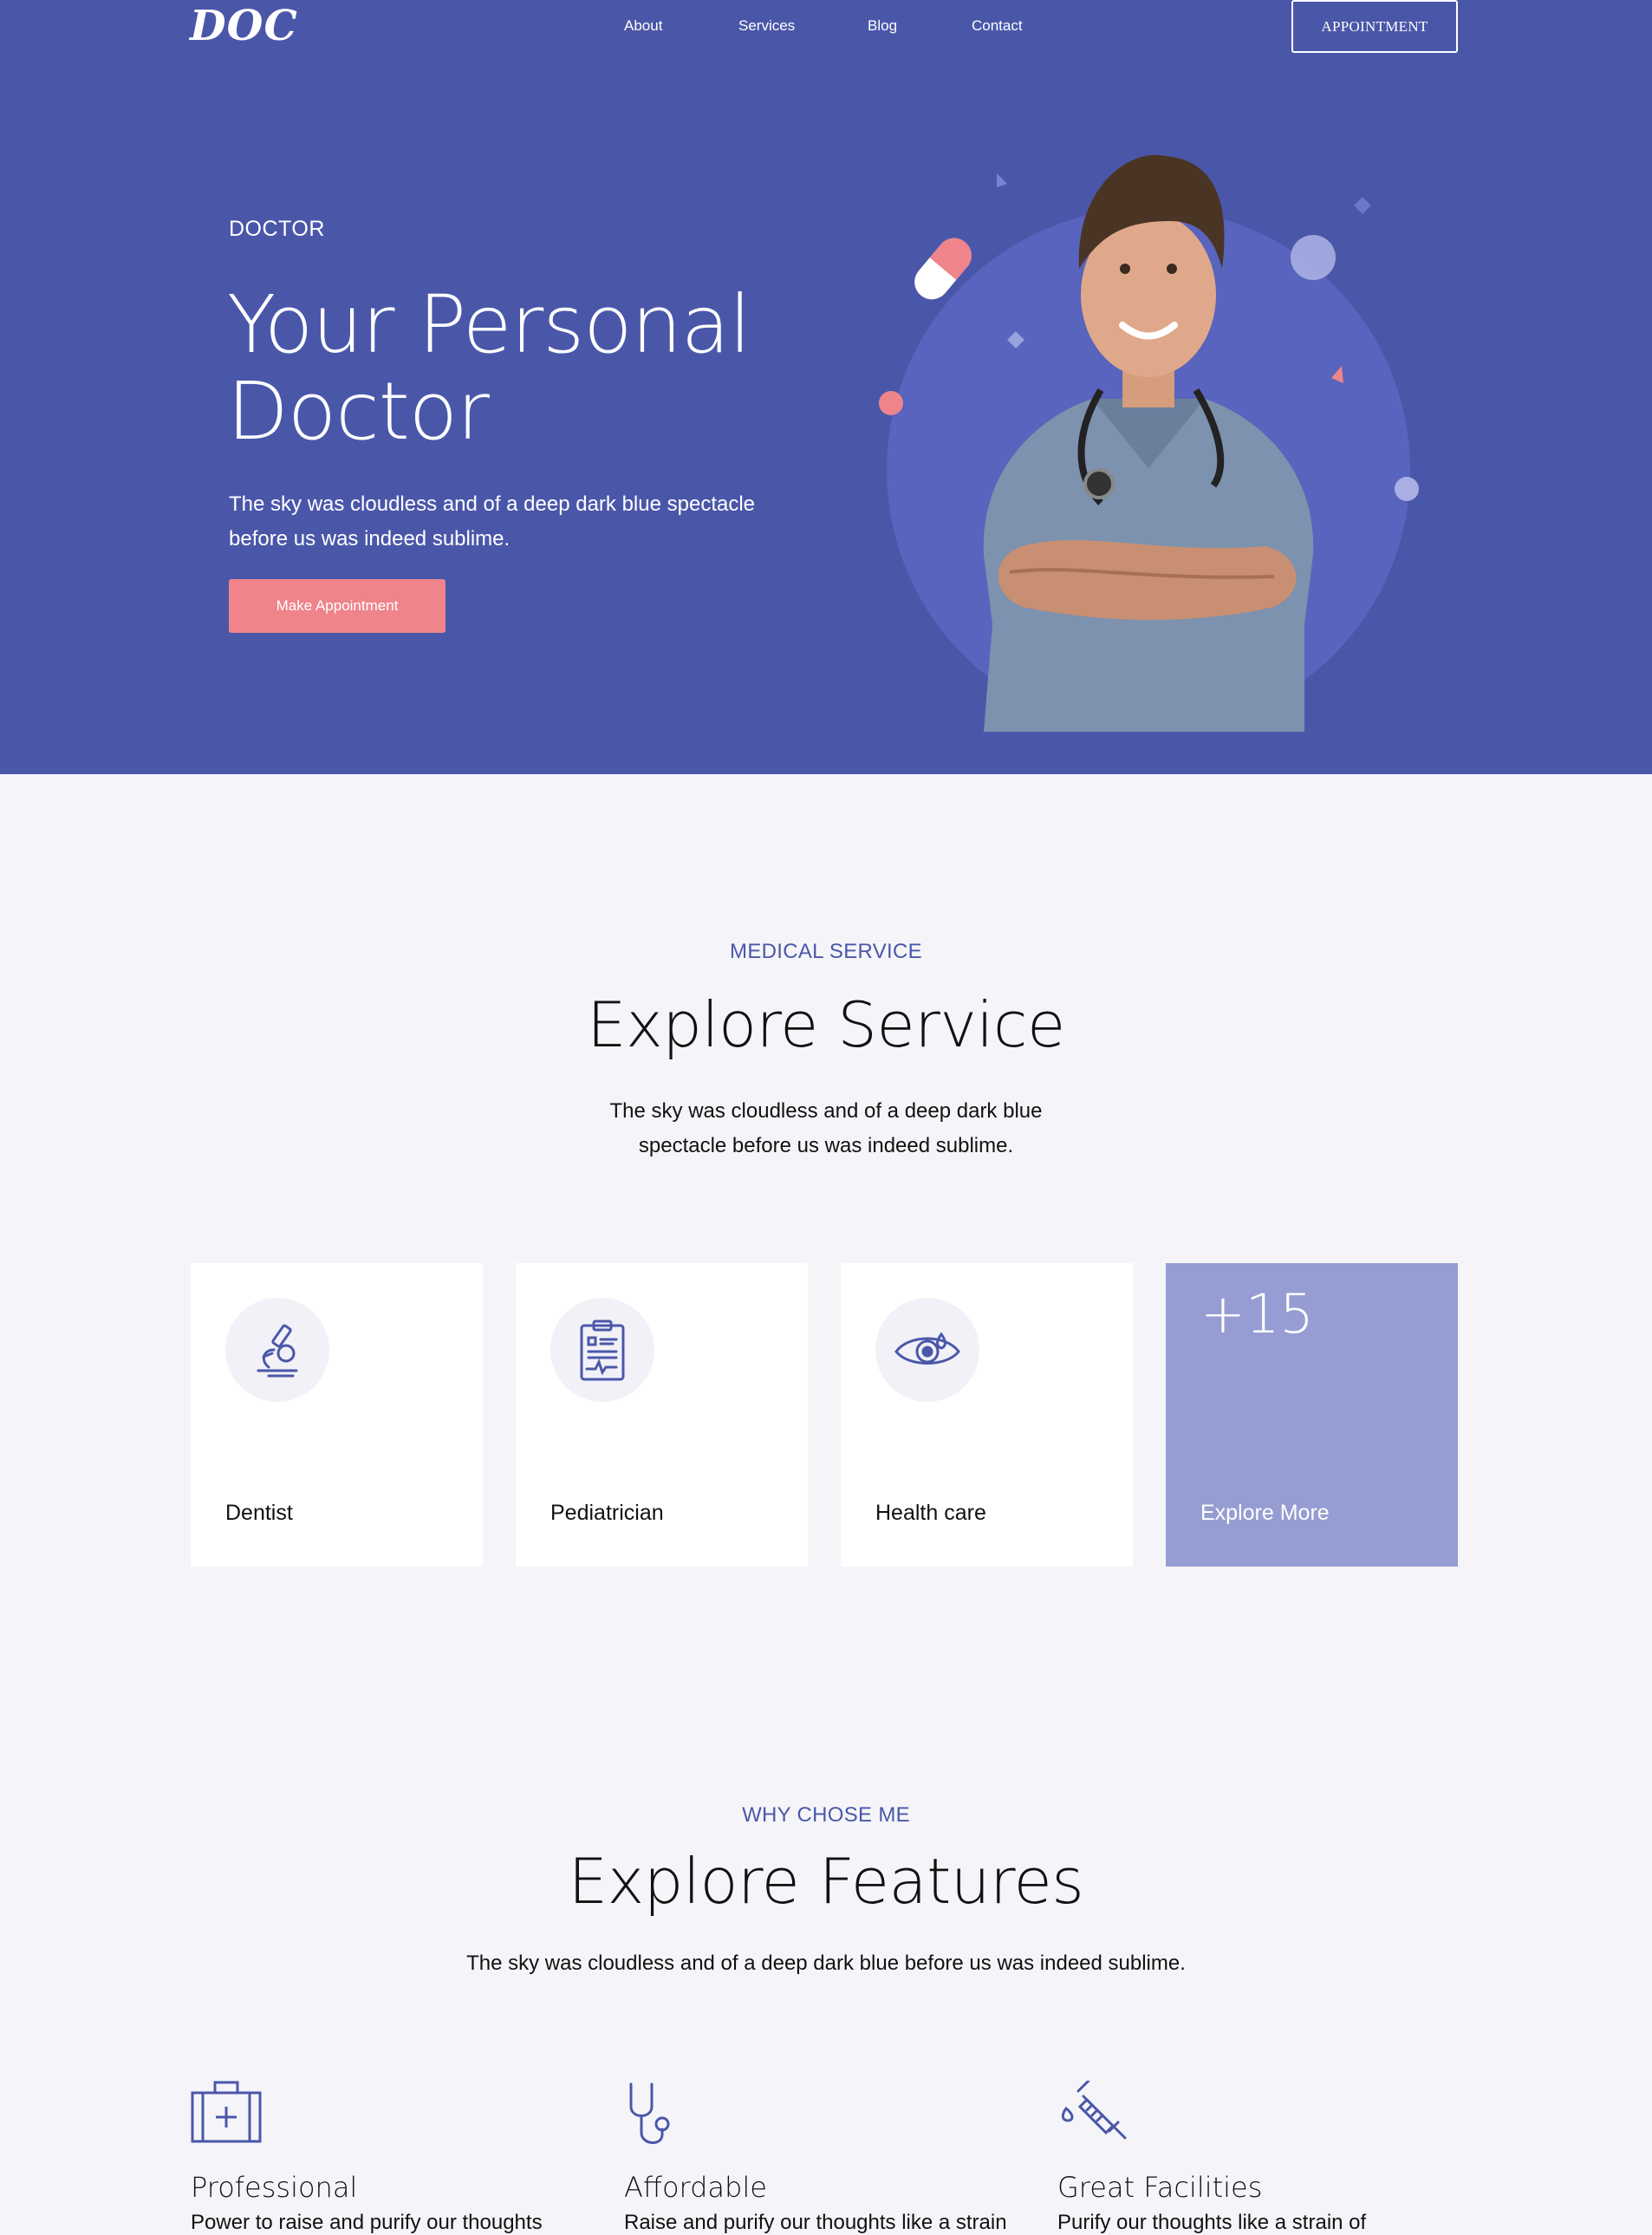  I want to click on services-desc-line2: spectacle before us was indeed sublime., so click(826, 1145).